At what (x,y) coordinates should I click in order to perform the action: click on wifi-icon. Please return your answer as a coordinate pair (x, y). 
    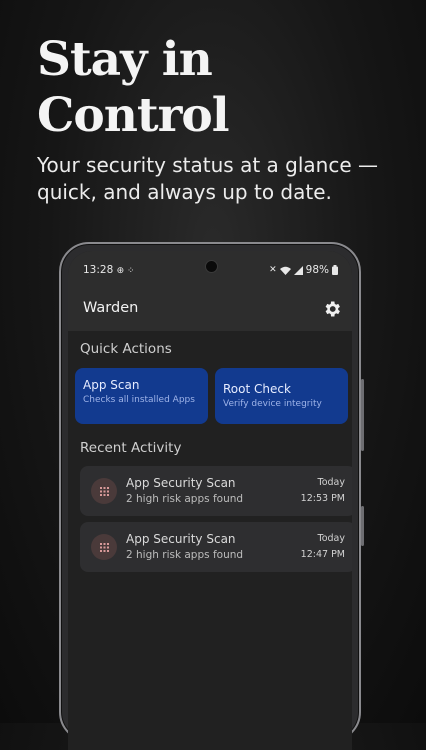
    Looking at the image, I should click on (285, 270).